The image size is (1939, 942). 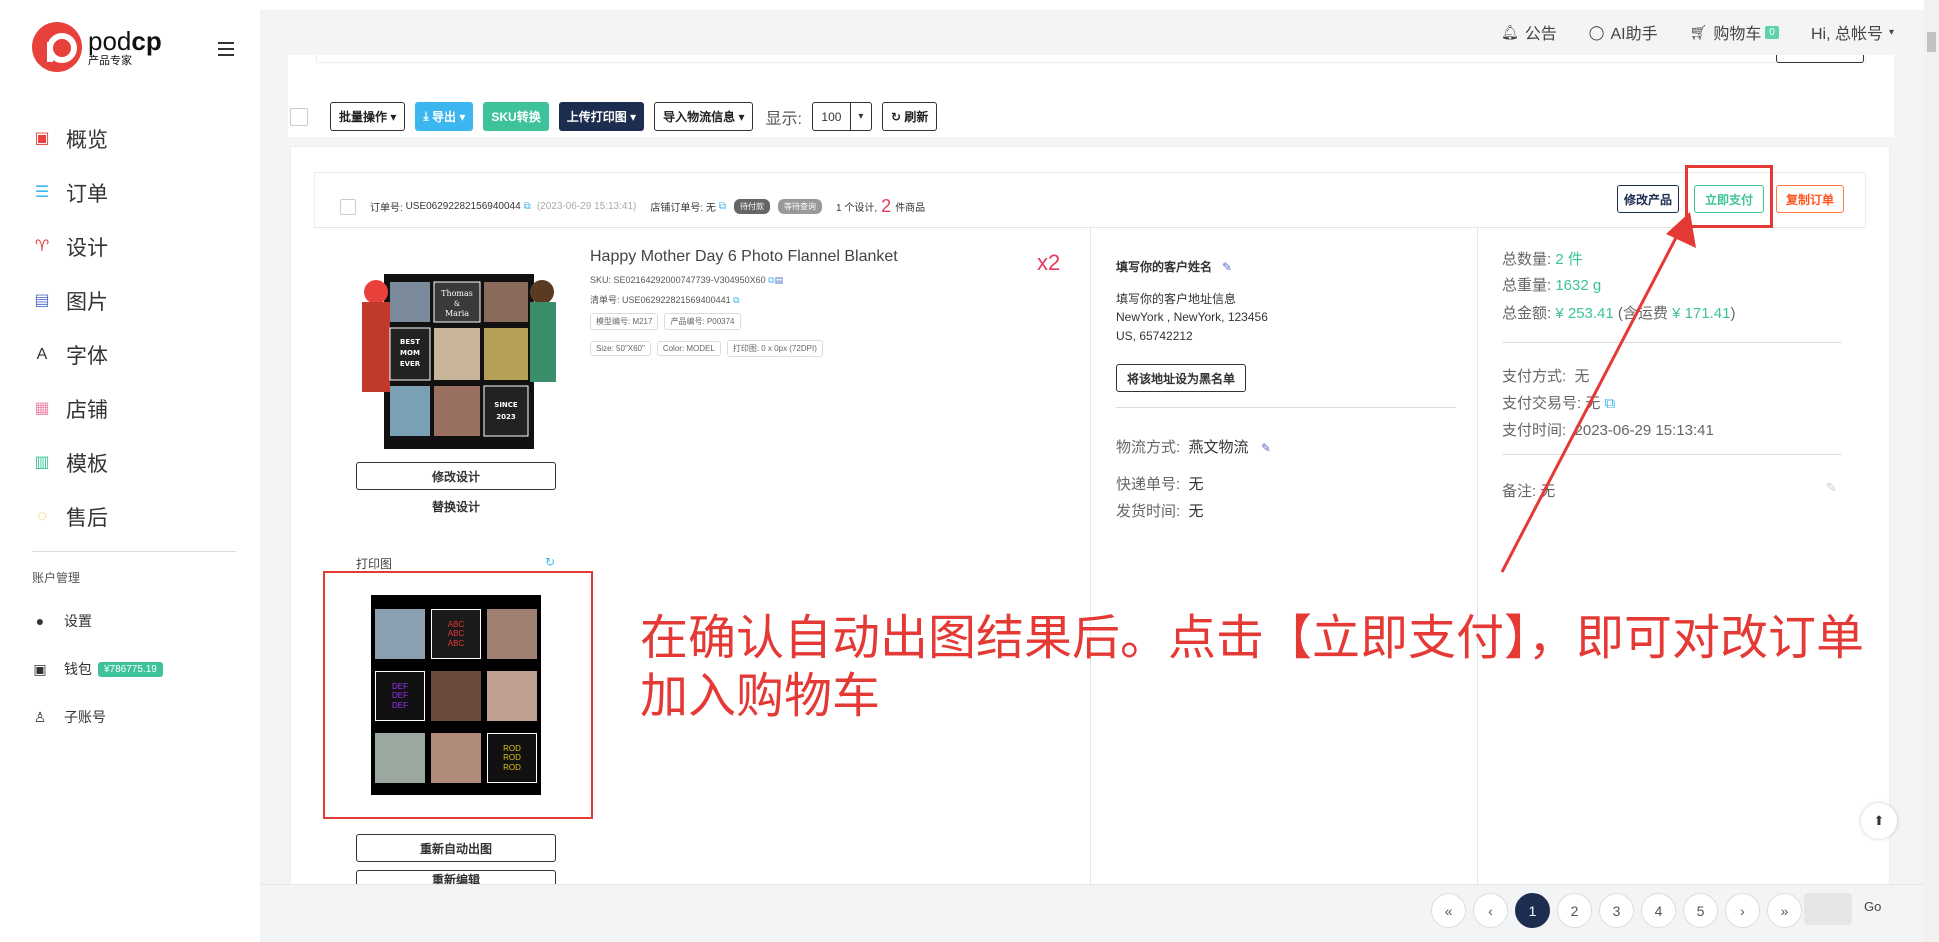 I want to click on user-icon: ●, so click(x=40, y=621).